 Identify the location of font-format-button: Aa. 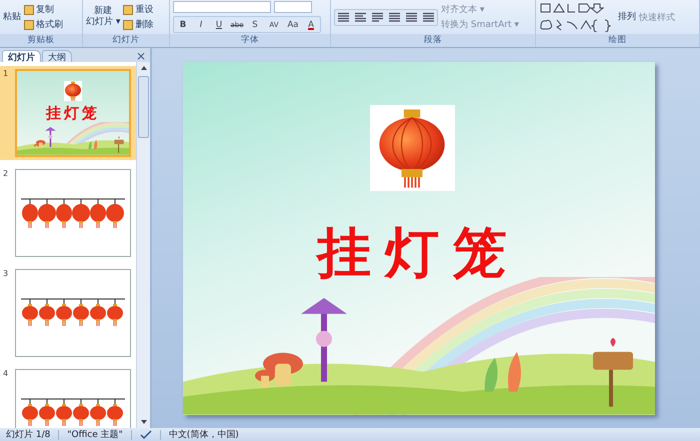
(293, 24).